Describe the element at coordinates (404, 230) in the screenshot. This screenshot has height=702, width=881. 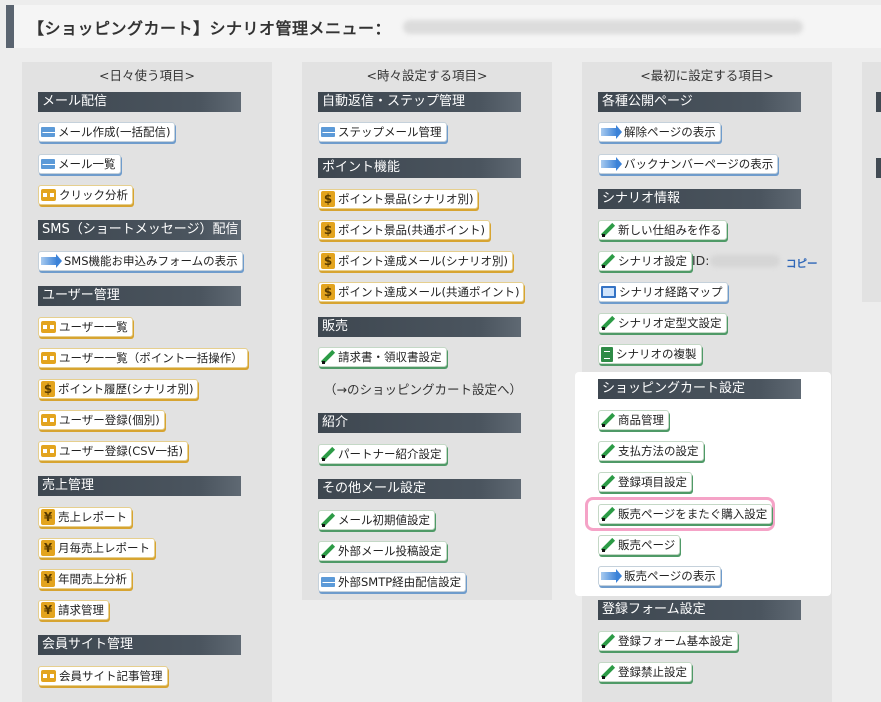
I see `point-prize-common-button: $ ポイント景品(共通ポイント)` at that location.